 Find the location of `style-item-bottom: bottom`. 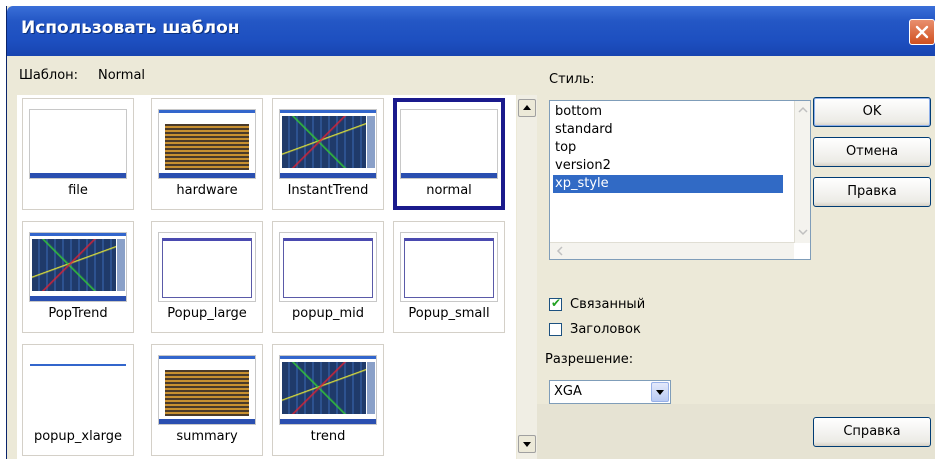

style-item-bottom: bottom is located at coordinates (668, 112).